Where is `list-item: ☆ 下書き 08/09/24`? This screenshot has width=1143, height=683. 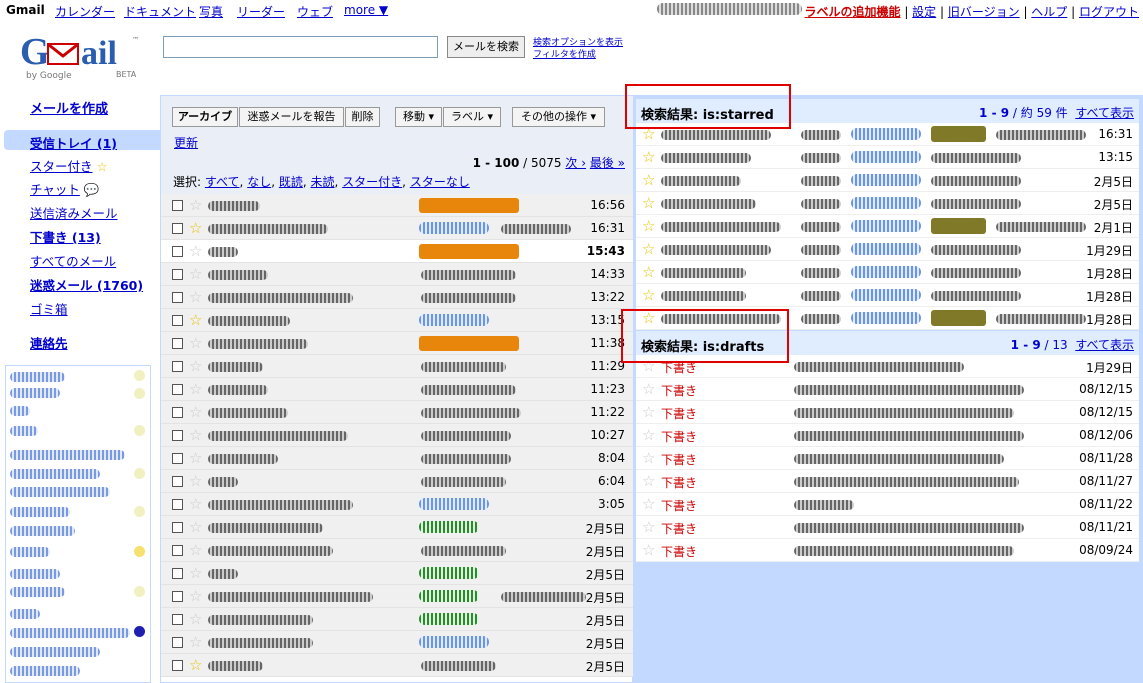
list-item: ☆ 下書き 08/09/24 is located at coordinates (887, 550).